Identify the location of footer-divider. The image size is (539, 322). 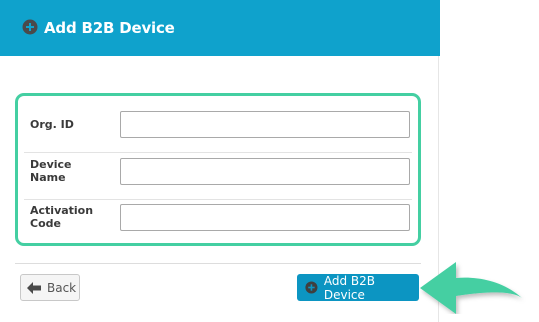
(218, 263).